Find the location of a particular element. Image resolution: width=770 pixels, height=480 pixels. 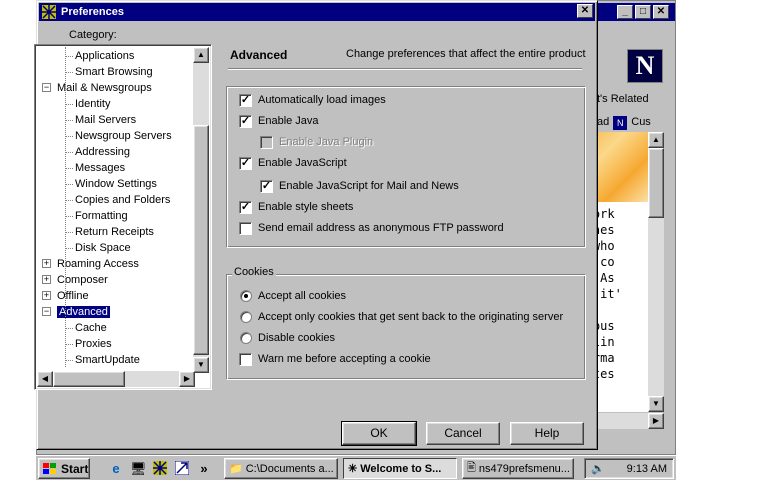

tree-item-label: Newsgroup Servers is located at coordinates (123, 136).